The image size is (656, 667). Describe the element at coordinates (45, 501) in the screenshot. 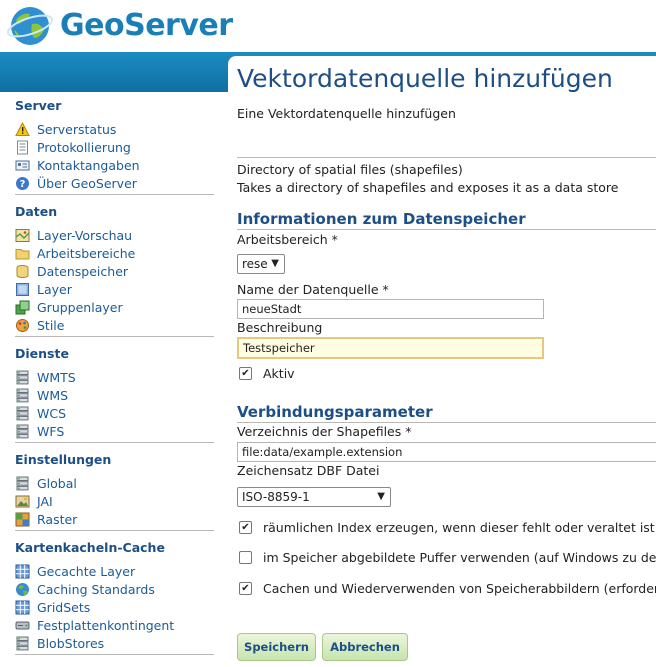

I see `sidebar-item-label: JAI` at that location.